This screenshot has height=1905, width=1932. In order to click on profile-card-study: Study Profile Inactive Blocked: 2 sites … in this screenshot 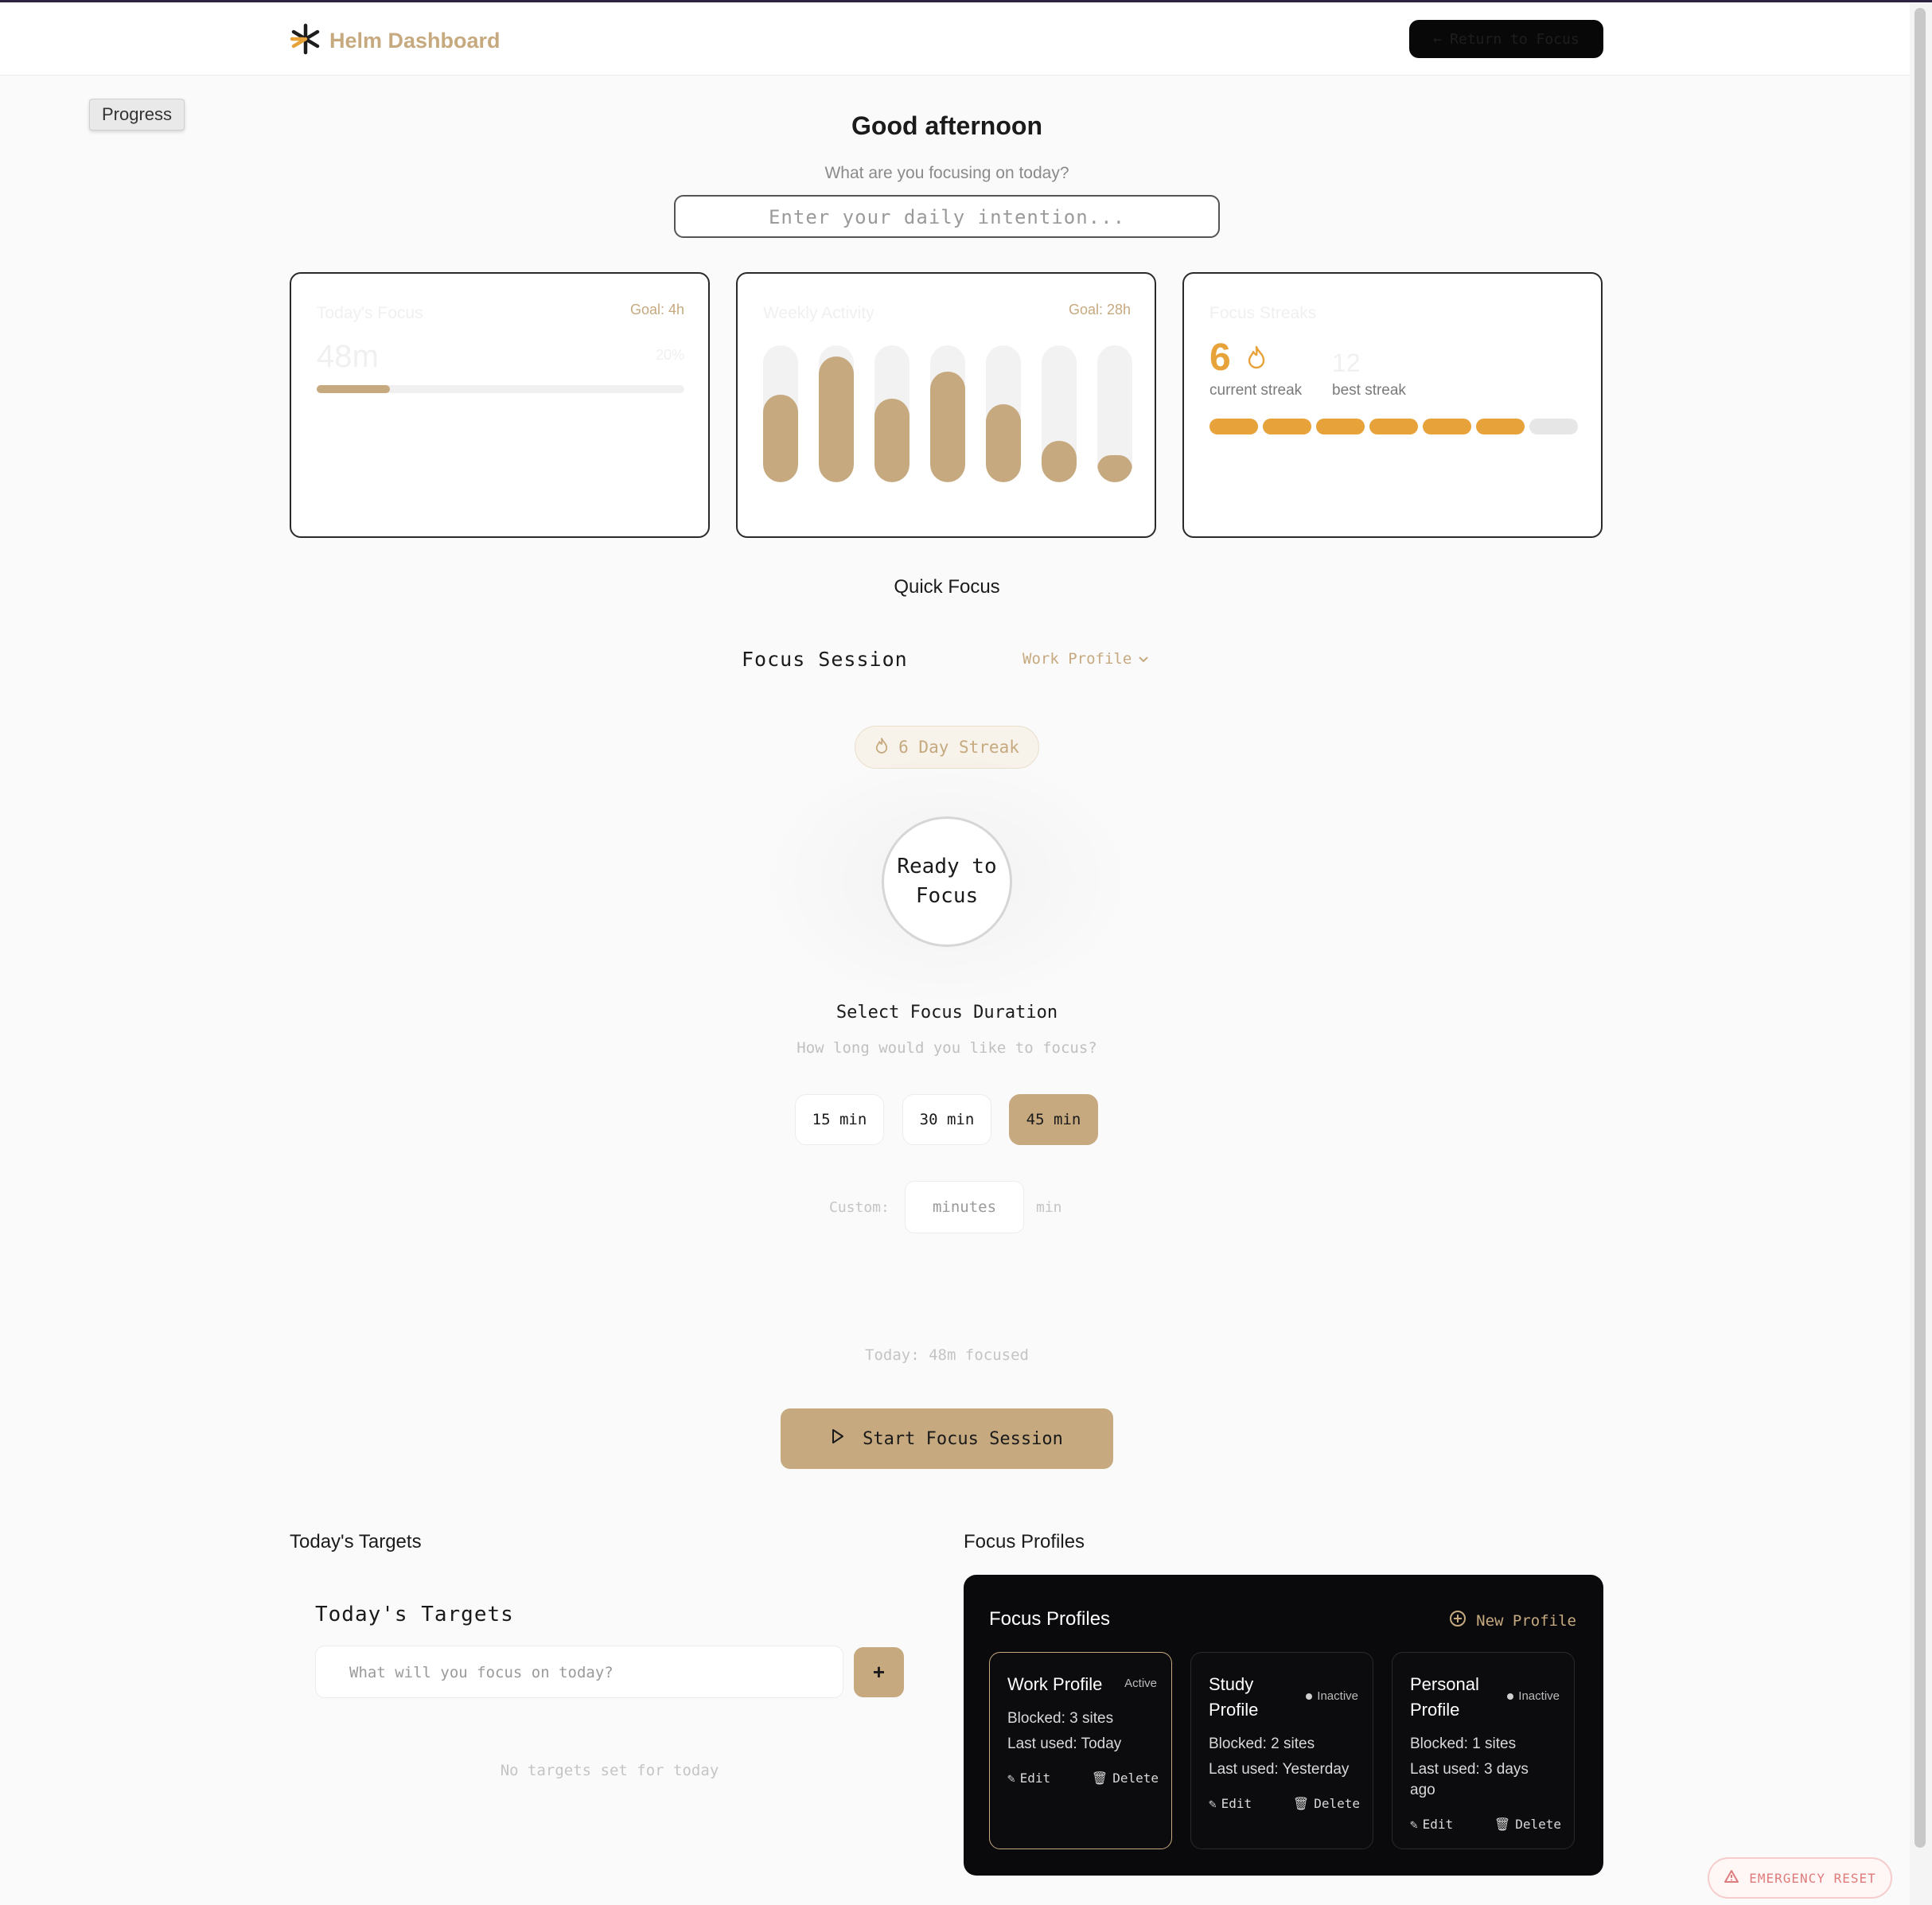, I will do `click(1281, 1750)`.